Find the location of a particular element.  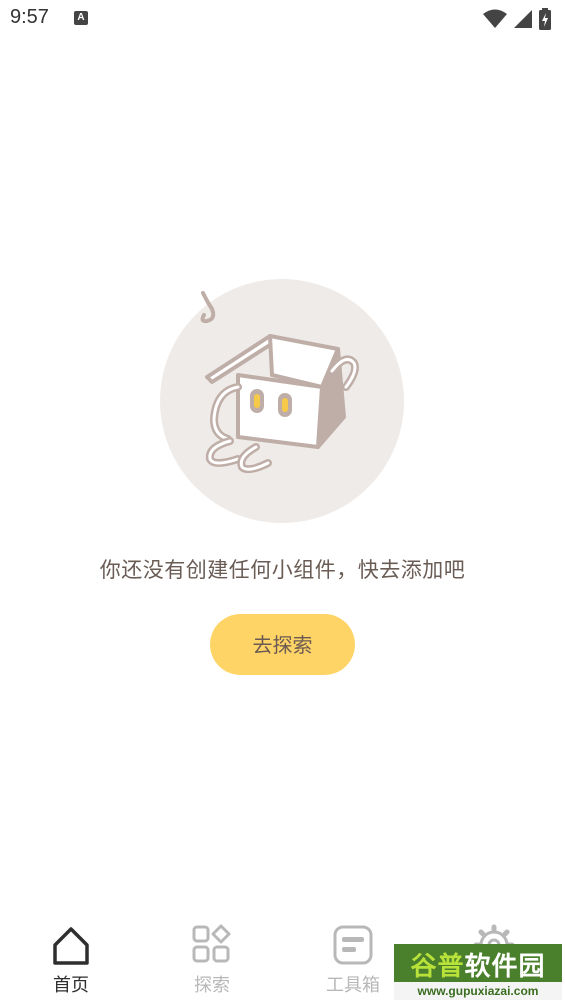

toolbox-icon is located at coordinates (353, 945).